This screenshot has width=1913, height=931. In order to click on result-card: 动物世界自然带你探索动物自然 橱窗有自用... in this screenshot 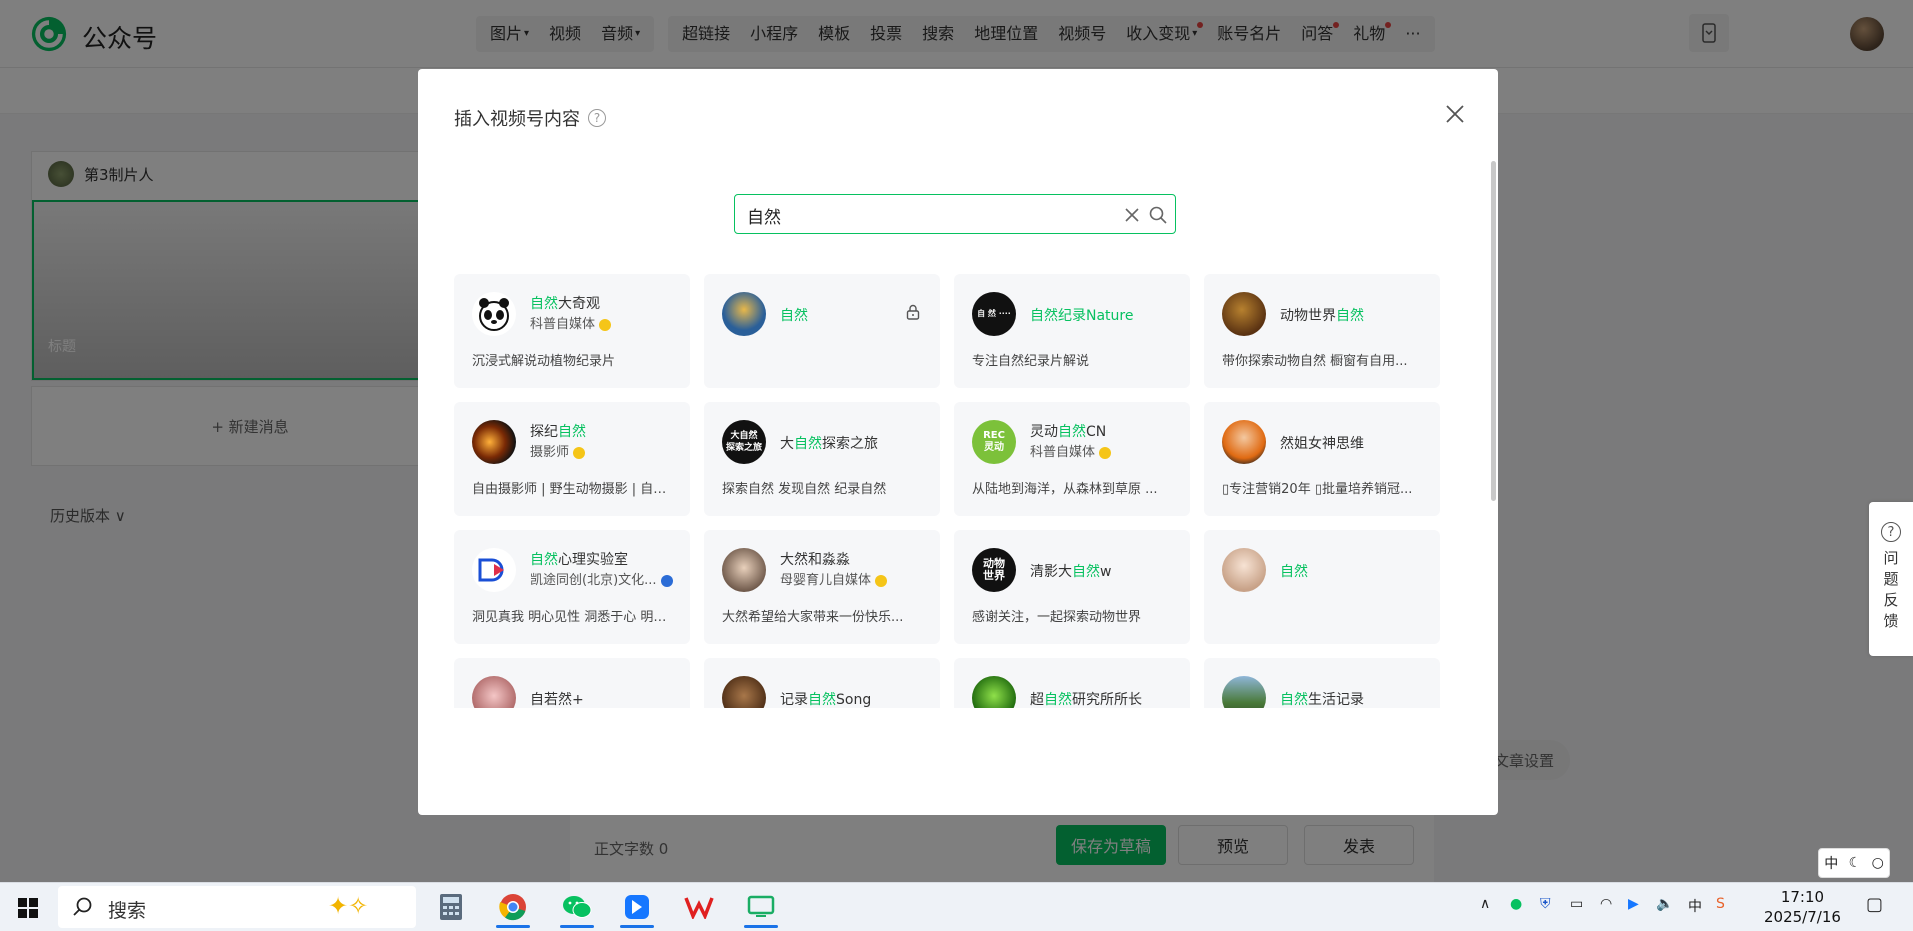, I will do `click(1322, 331)`.